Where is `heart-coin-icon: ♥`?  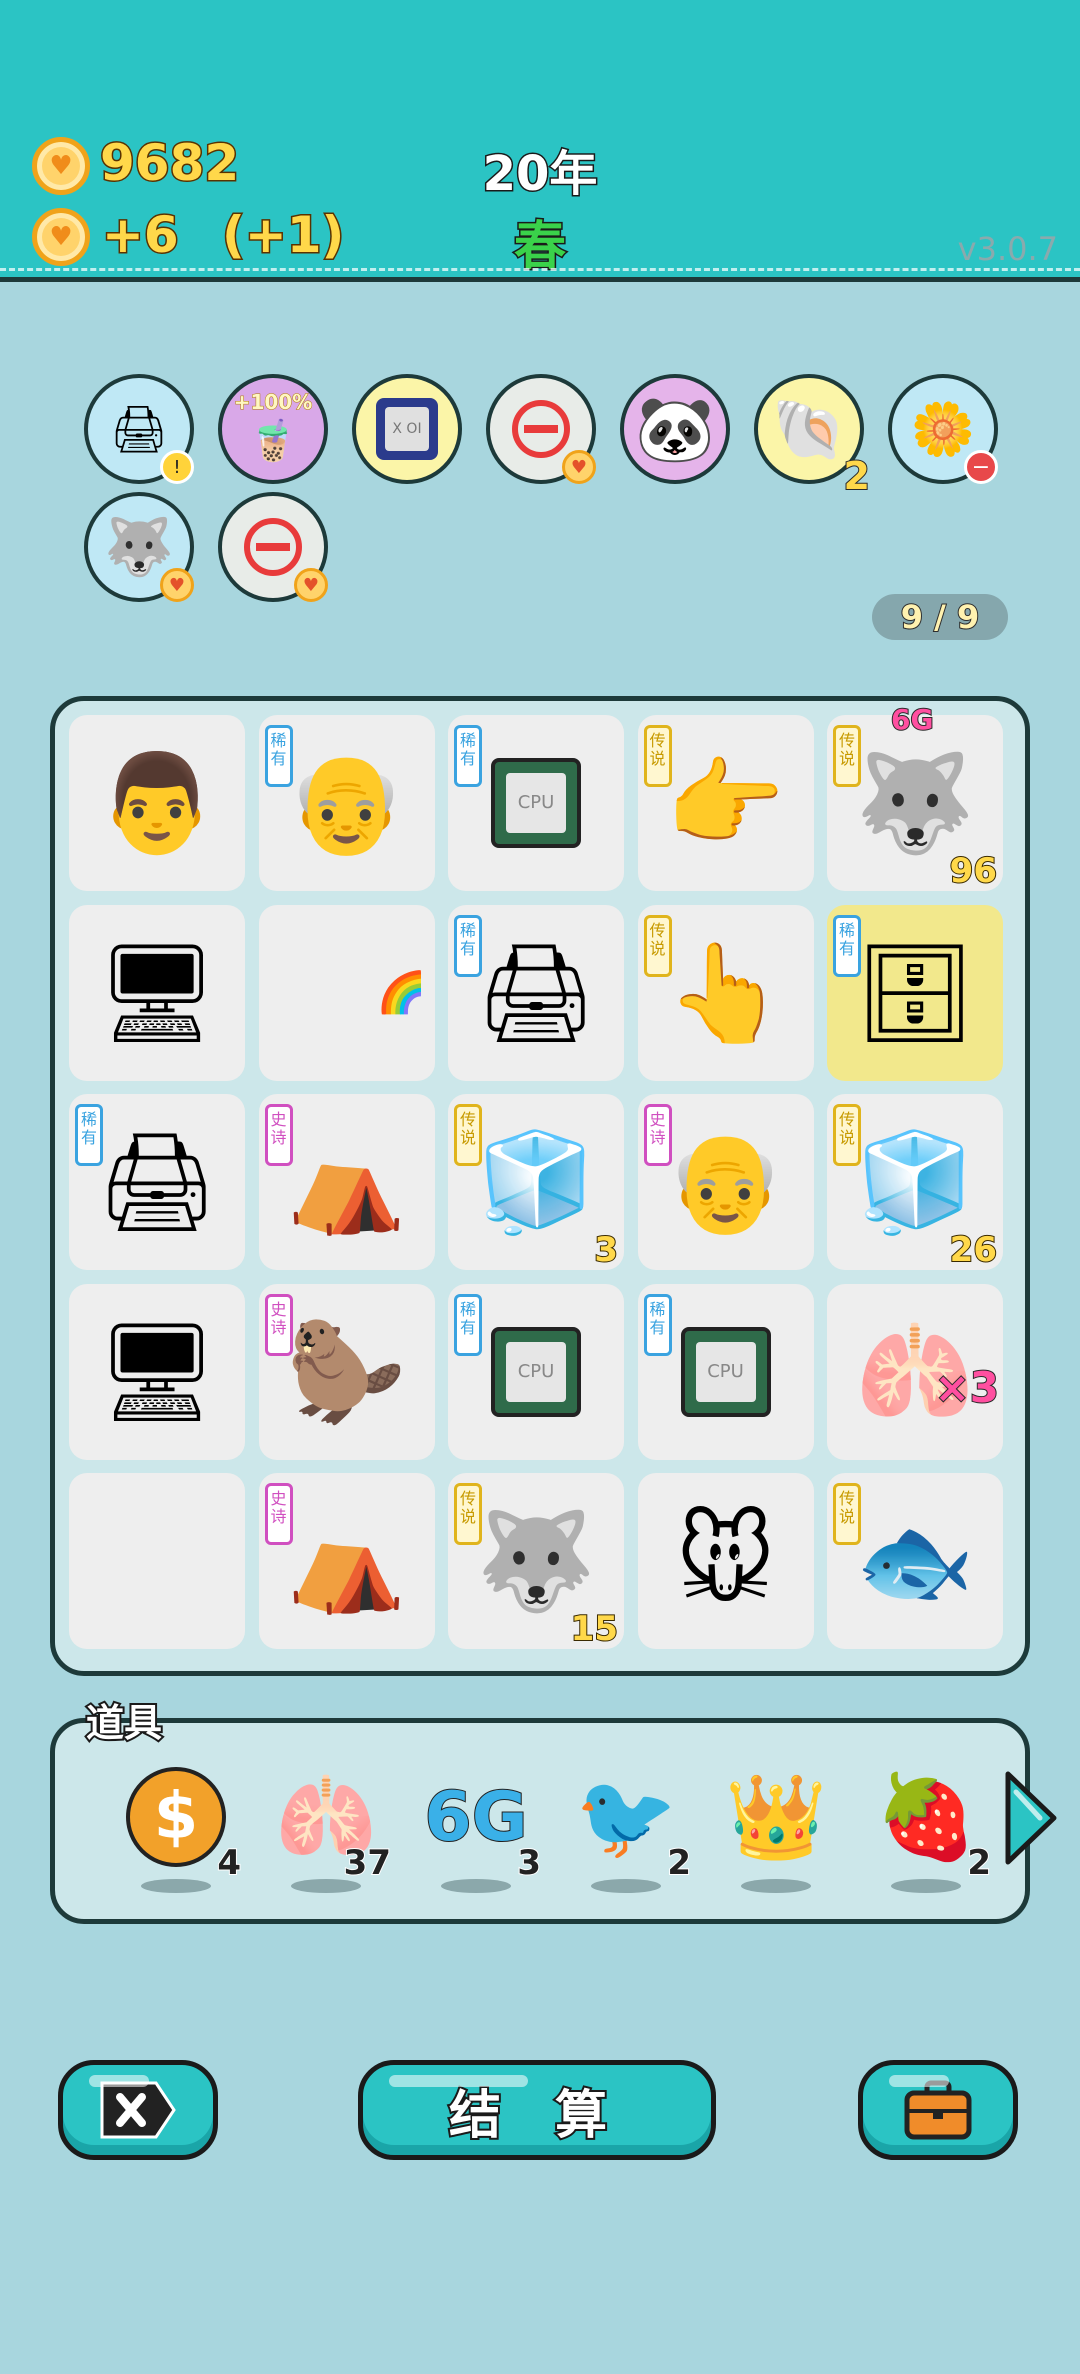 heart-coin-icon: ♥ is located at coordinates (311, 585).